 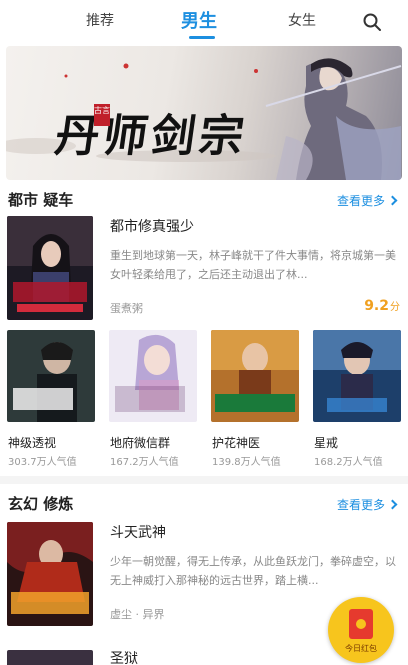 I want to click on banner-title: 丹师剑宗, so click(x=151, y=136).